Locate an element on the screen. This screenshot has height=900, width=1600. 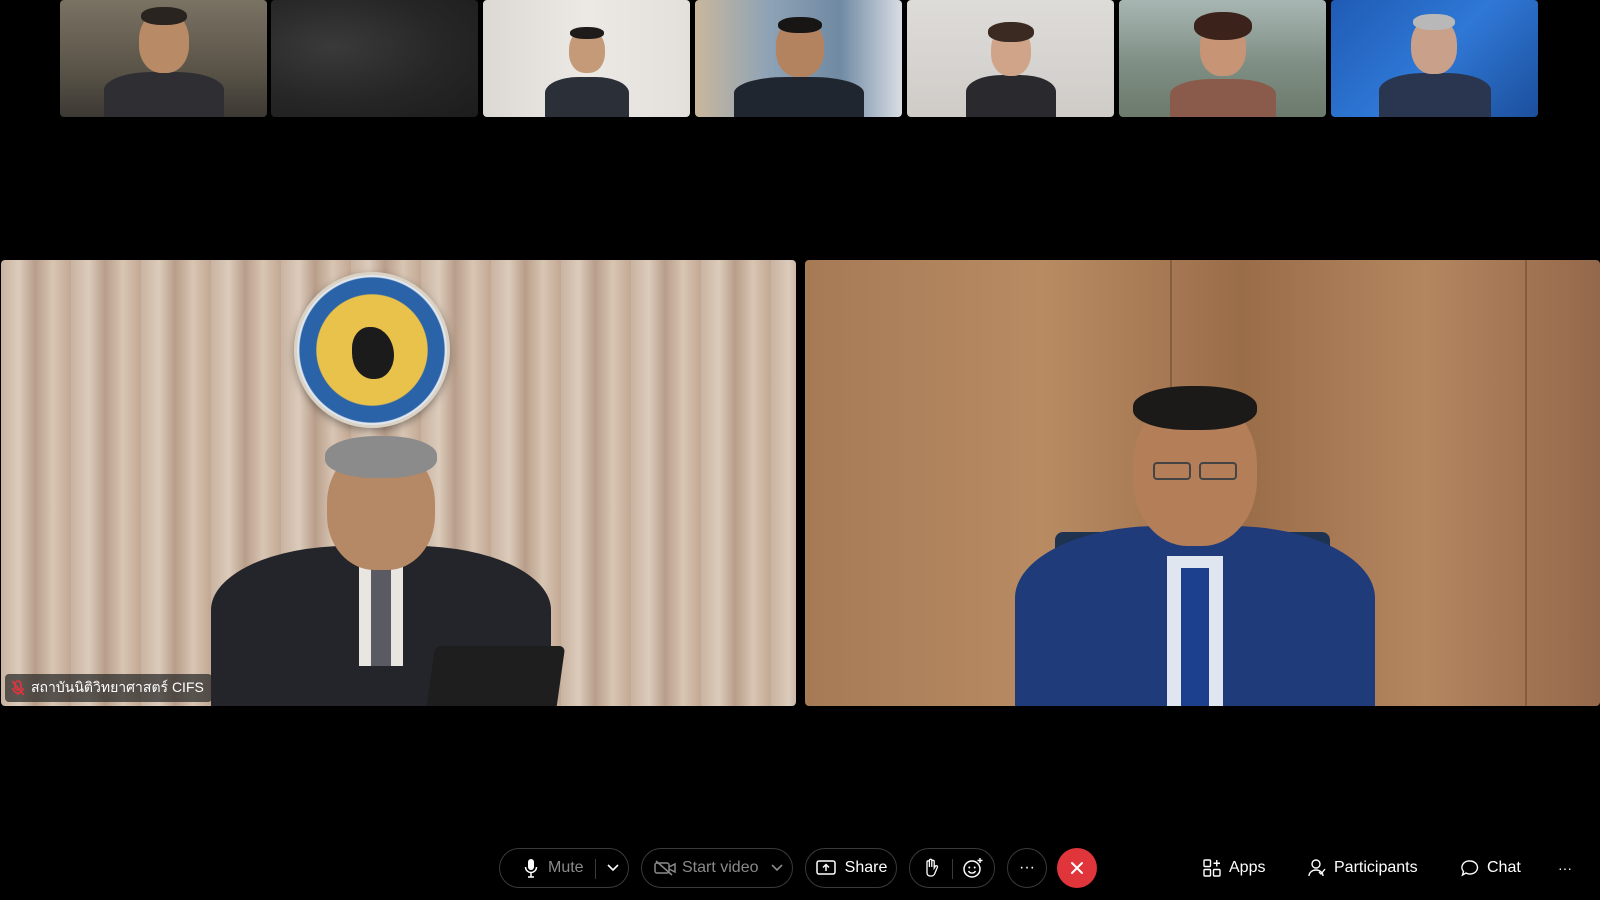
participant-thumbnail-strip is located at coordinates (800, 59).